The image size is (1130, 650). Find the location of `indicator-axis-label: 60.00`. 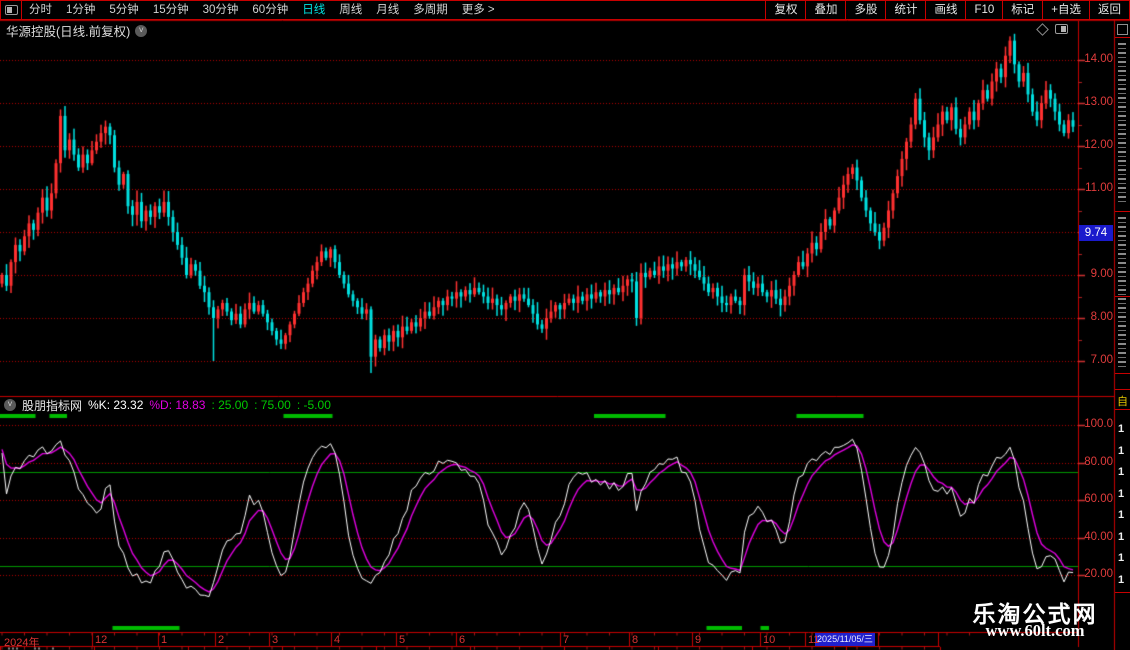

indicator-axis-label: 60.00 is located at coordinates (1098, 499).